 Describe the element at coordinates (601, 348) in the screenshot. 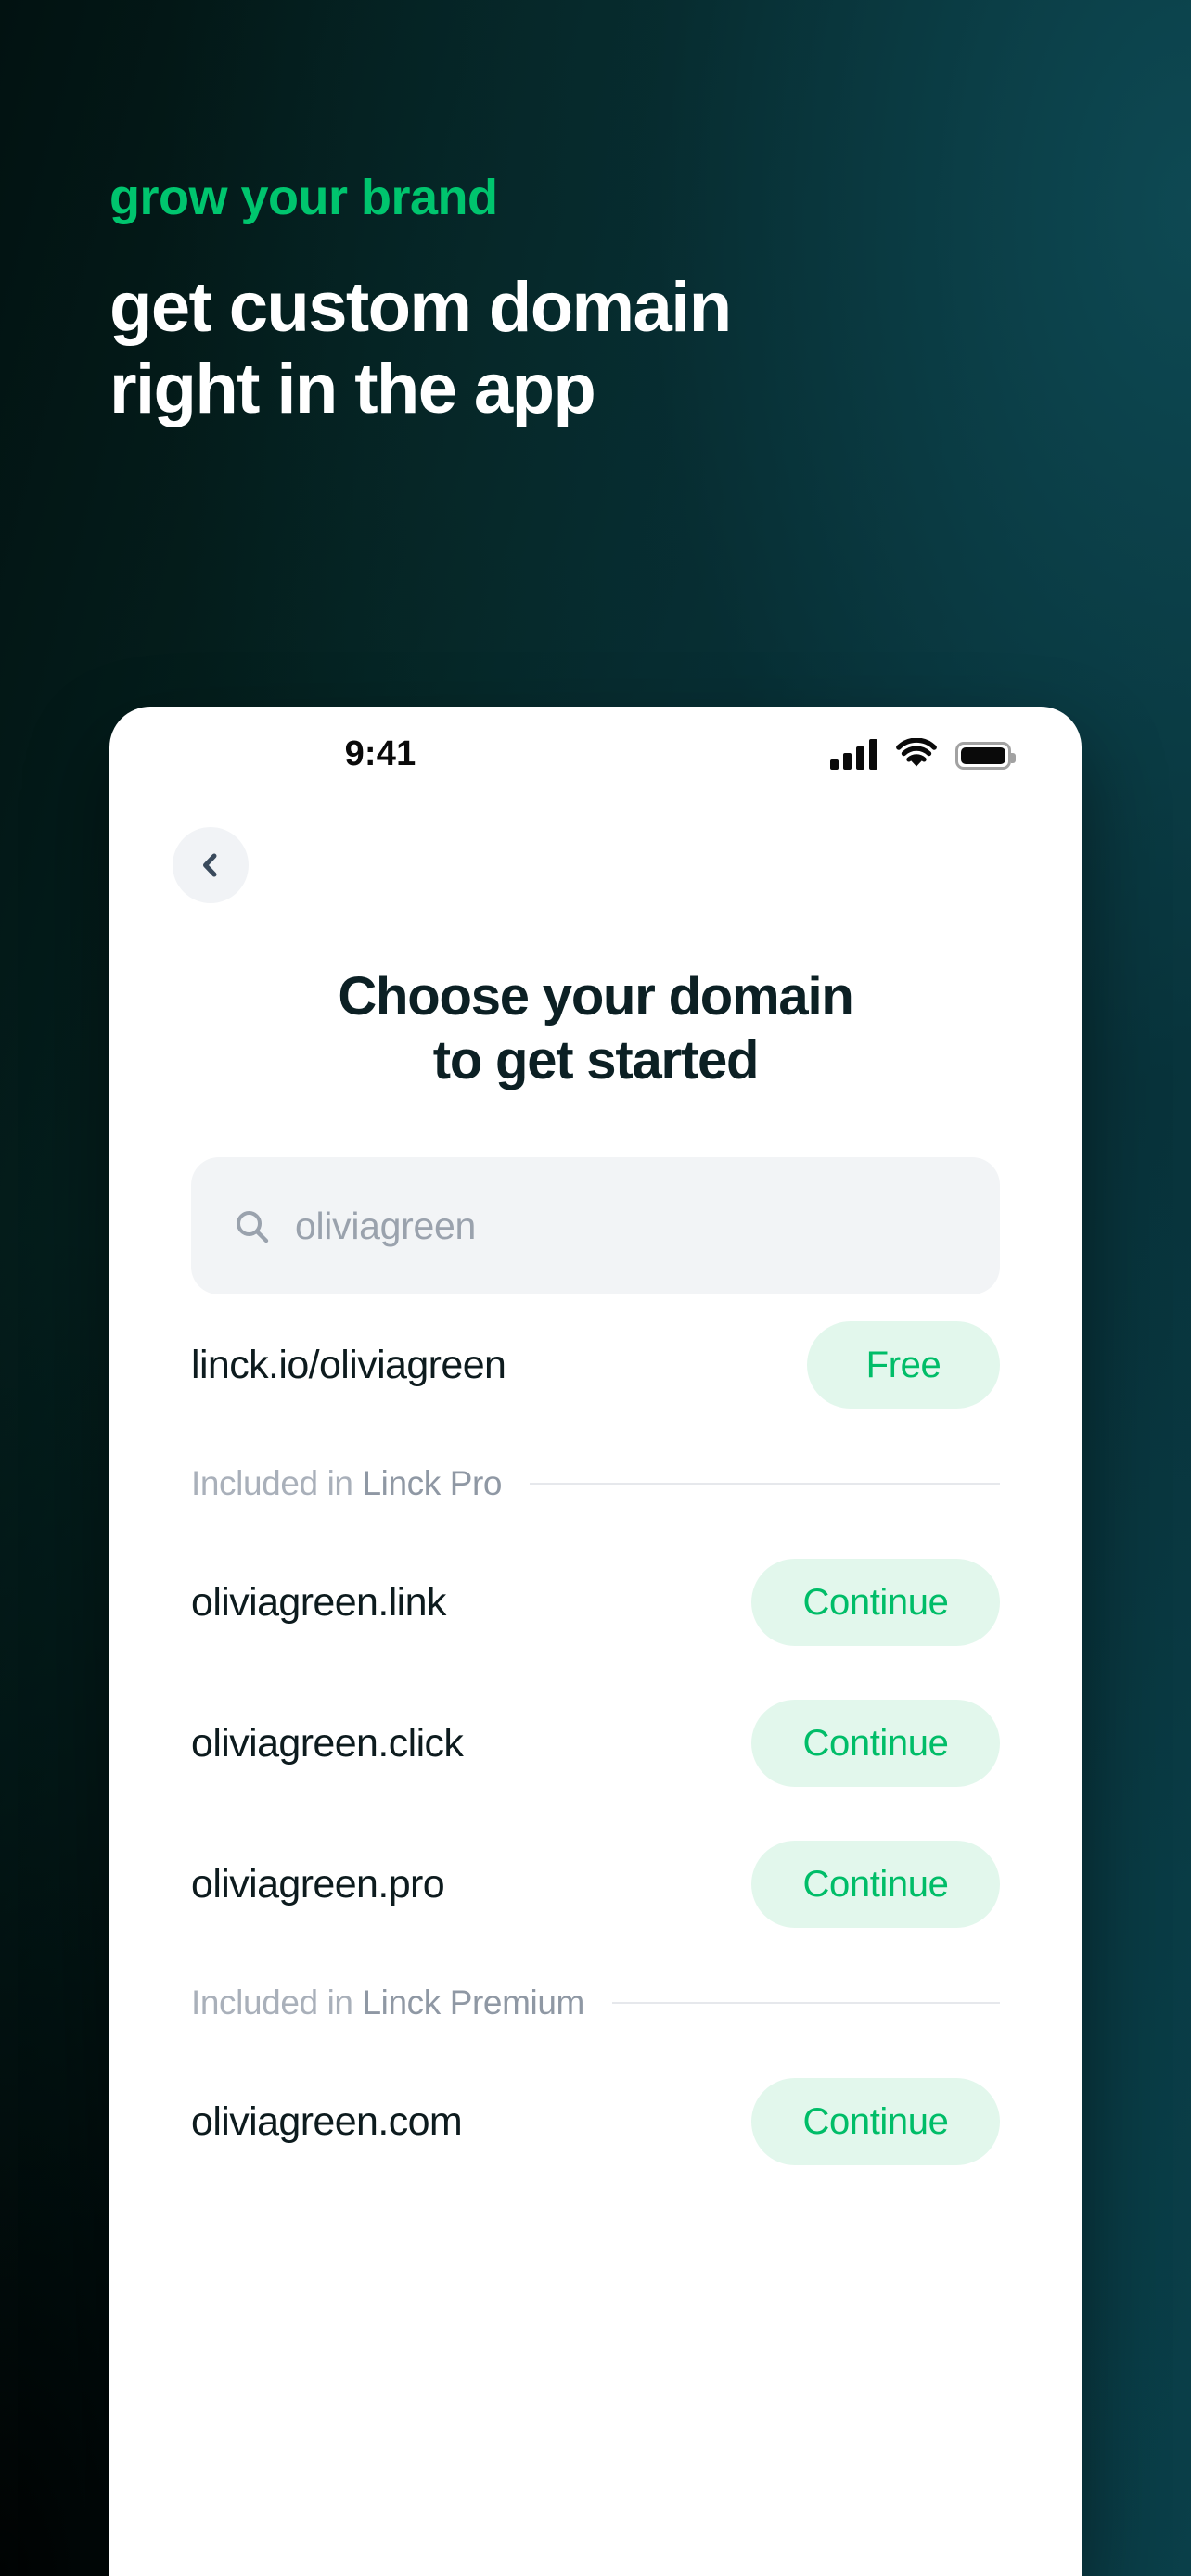

I see `hero-headline: get custom domain right in the app` at that location.